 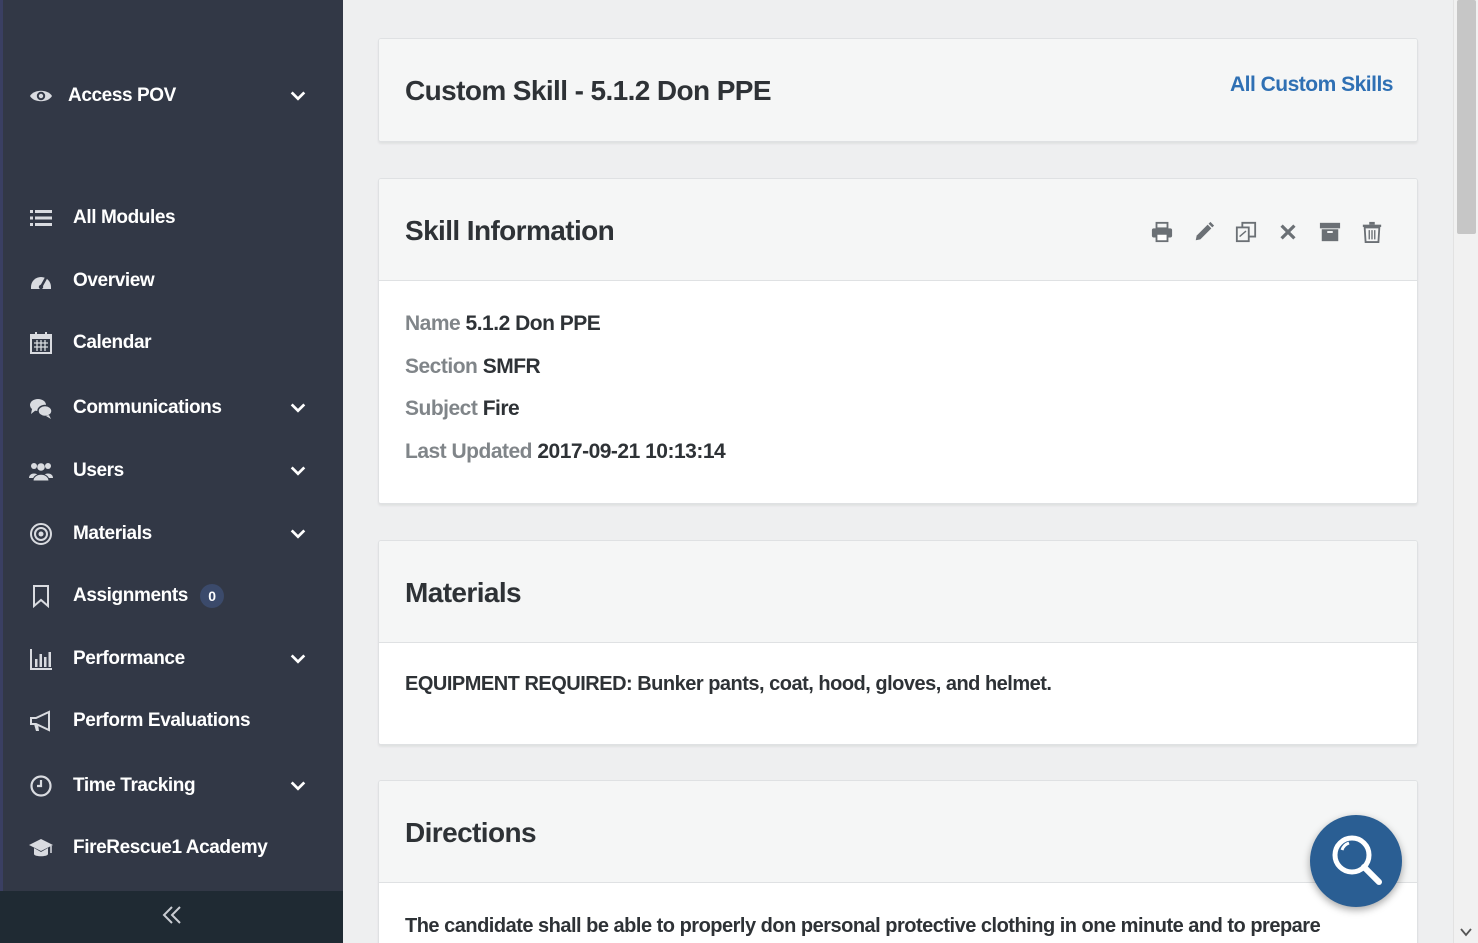 What do you see at coordinates (129, 658) in the screenshot?
I see `sidebar-item-label: Performance` at bounding box center [129, 658].